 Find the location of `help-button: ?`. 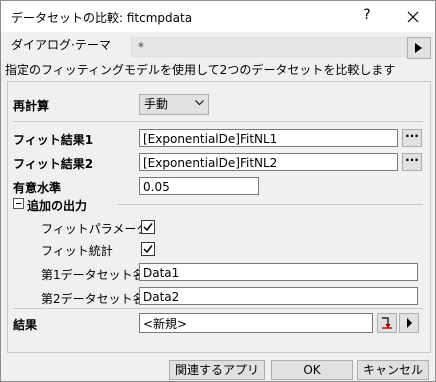

help-button: ? is located at coordinates (367, 17).